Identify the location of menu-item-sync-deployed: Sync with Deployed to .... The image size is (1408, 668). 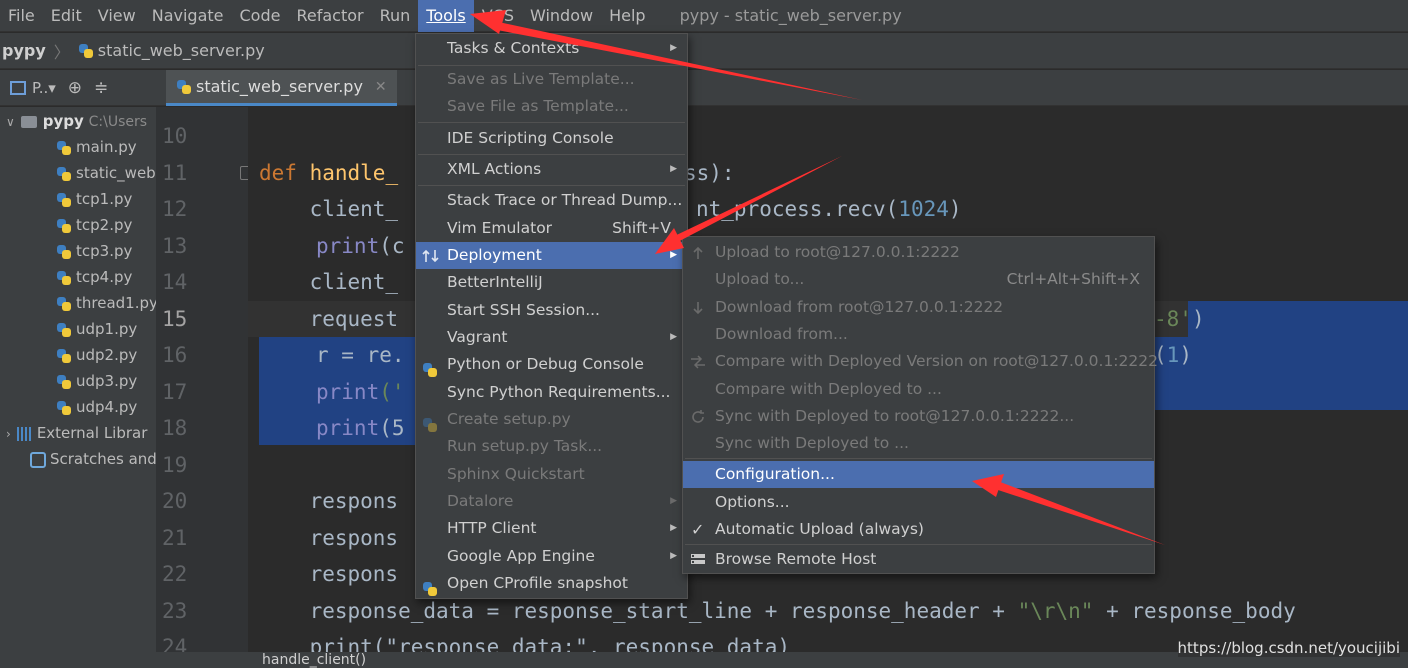
(918, 443).